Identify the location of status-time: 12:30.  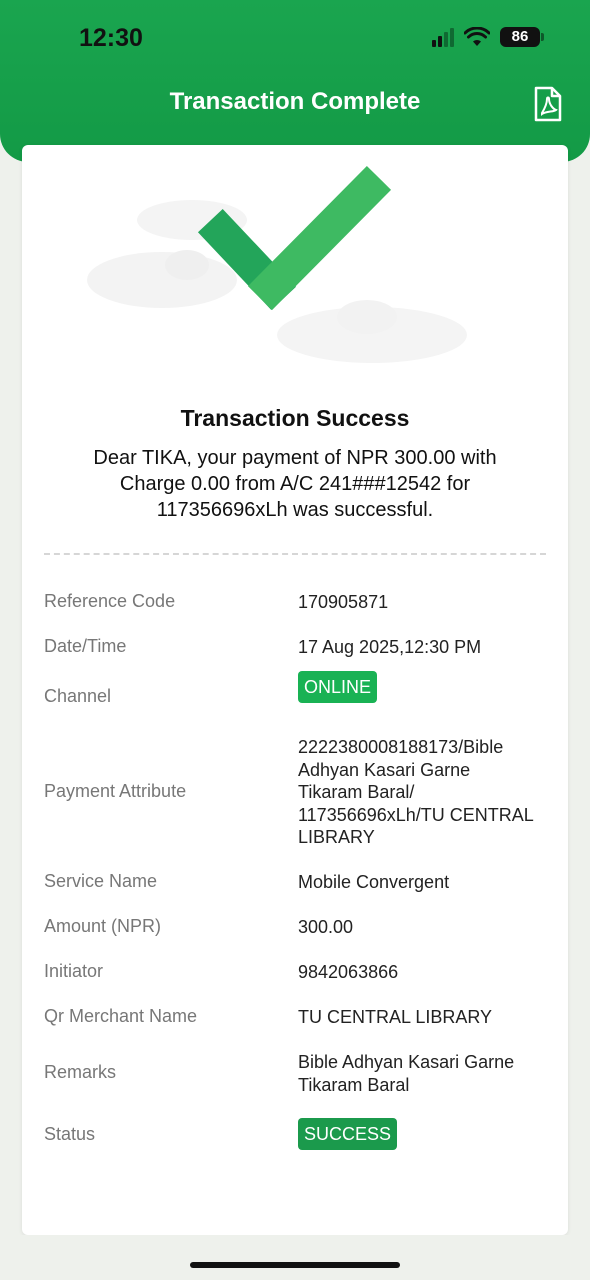
(111, 38).